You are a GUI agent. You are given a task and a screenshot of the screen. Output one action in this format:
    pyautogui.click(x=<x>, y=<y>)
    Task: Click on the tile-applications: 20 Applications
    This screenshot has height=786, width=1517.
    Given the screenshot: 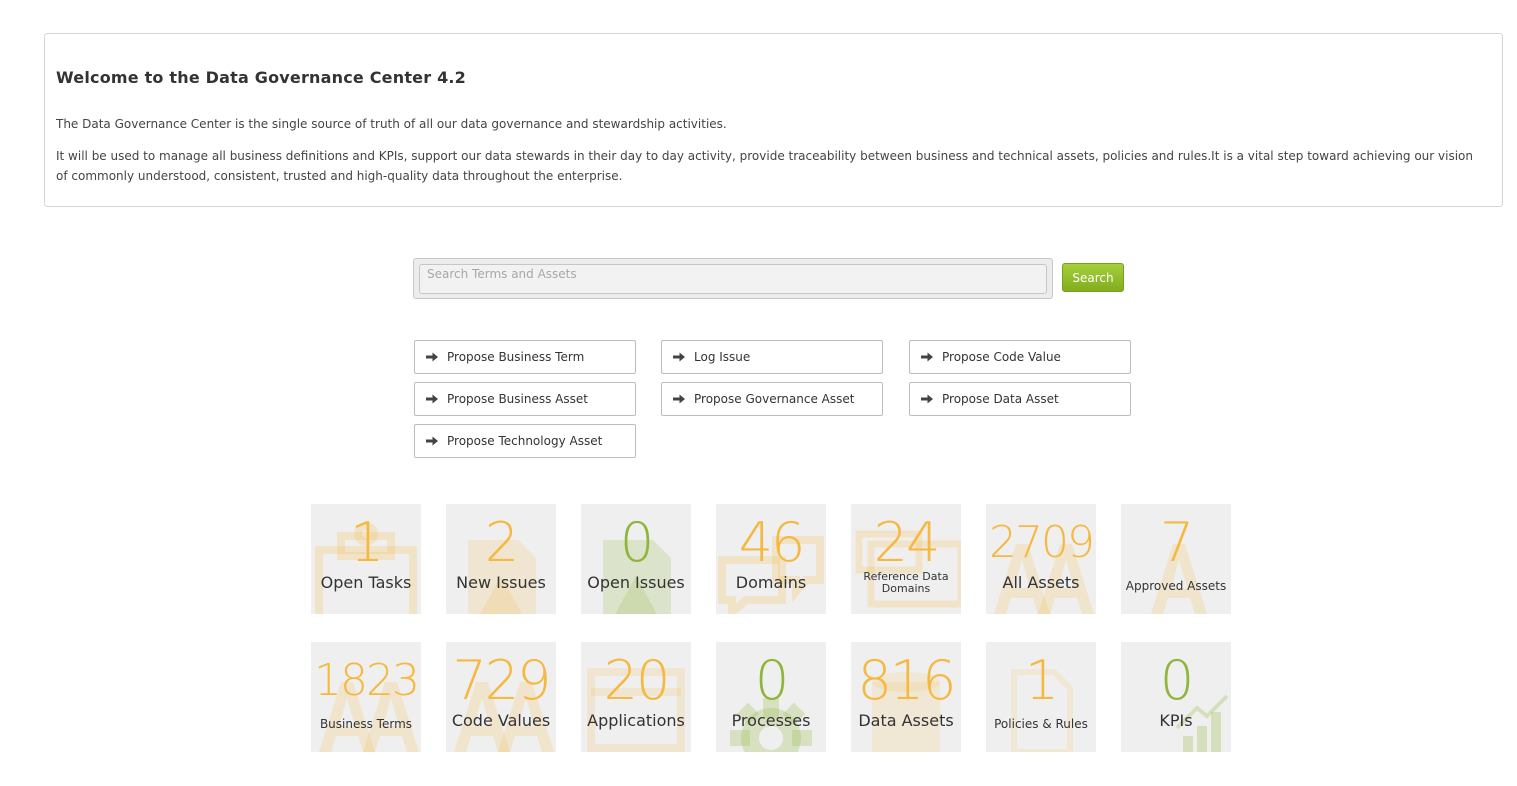 What is the action you would take?
    pyautogui.click(x=636, y=697)
    